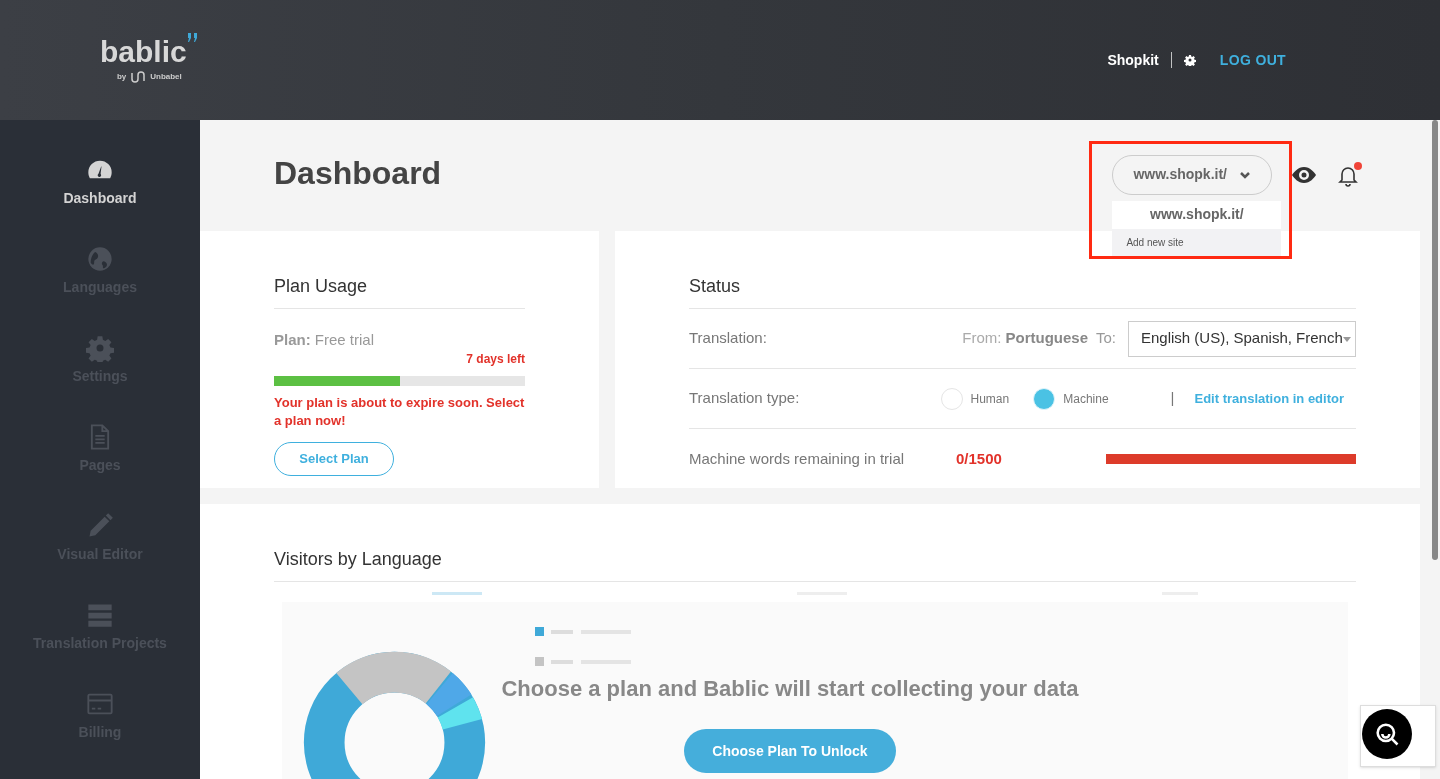 The image size is (1440, 779). I want to click on dropdown-arrow-icon, so click(1347, 338).